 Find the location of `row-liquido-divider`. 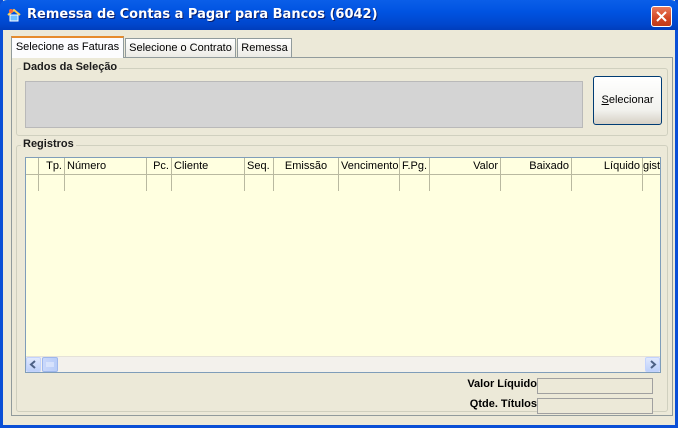

row-liquido-divider is located at coordinates (607, 183).